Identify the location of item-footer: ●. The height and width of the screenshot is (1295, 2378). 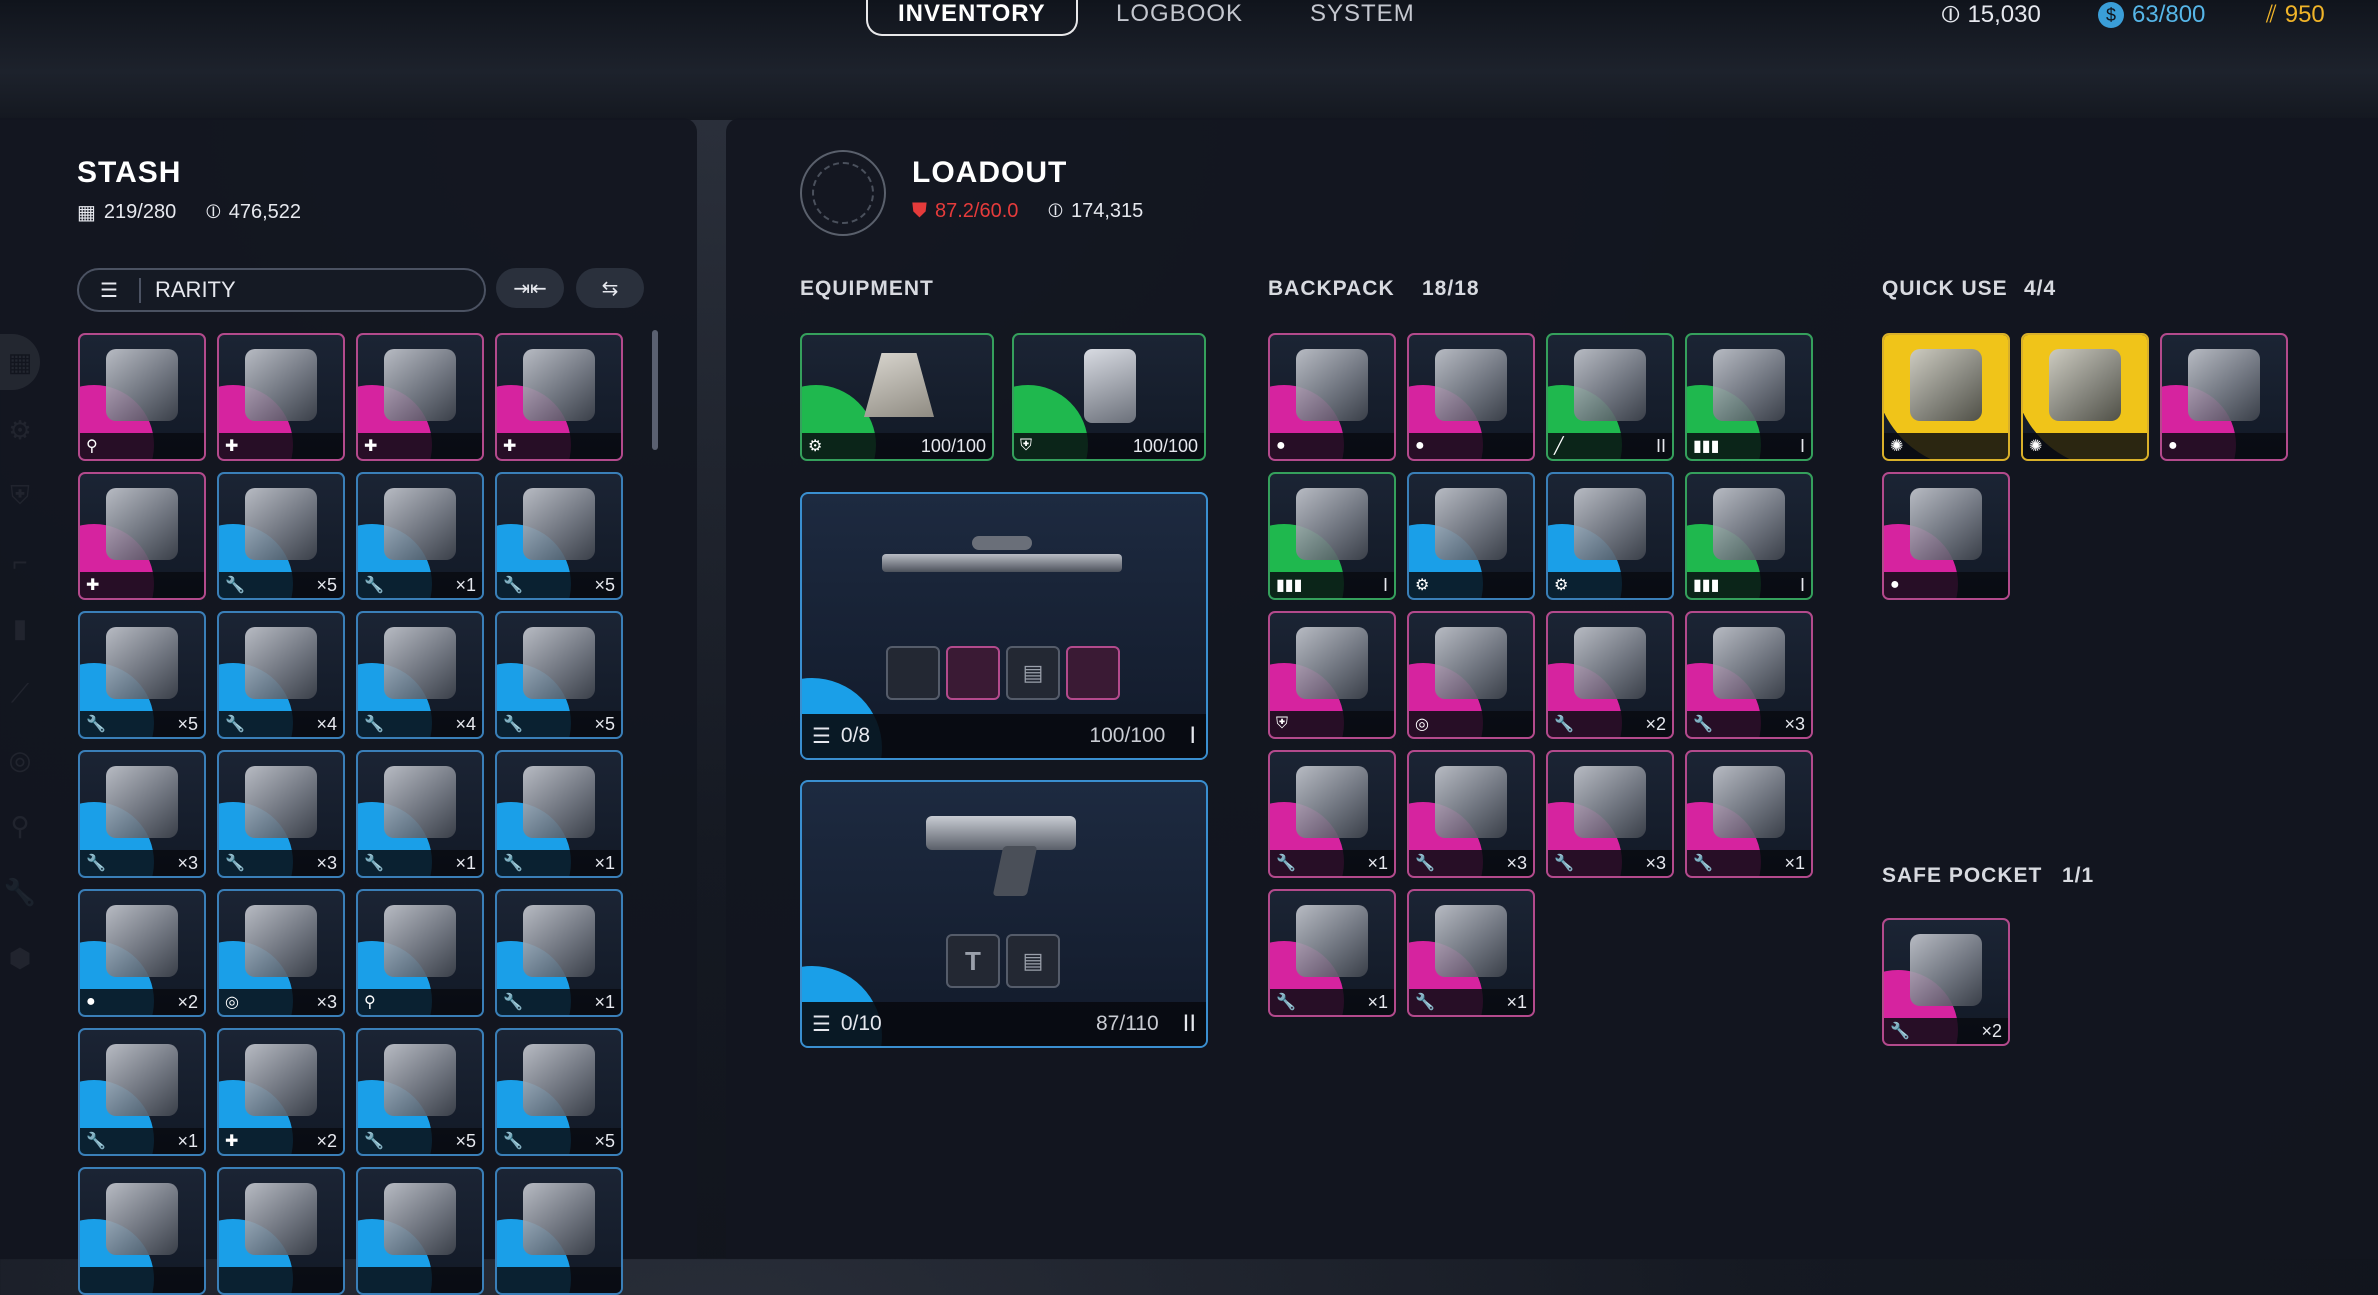
(1946, 585).